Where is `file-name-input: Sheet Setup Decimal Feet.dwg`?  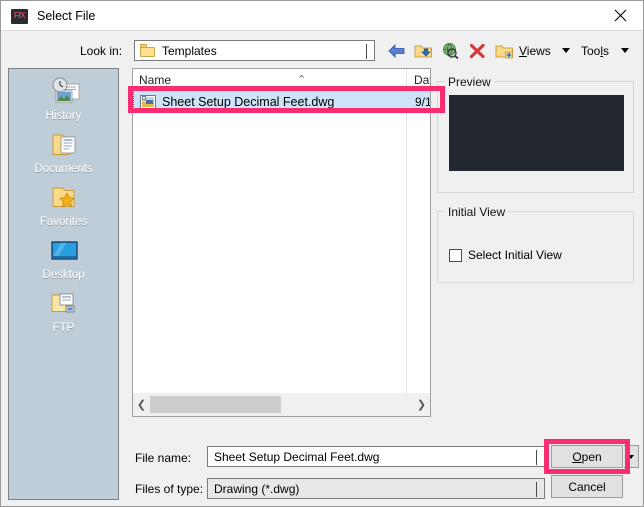
file-name-input: Sheet Setup Decimal Feet.dwg is located at coordinates (376, 456).